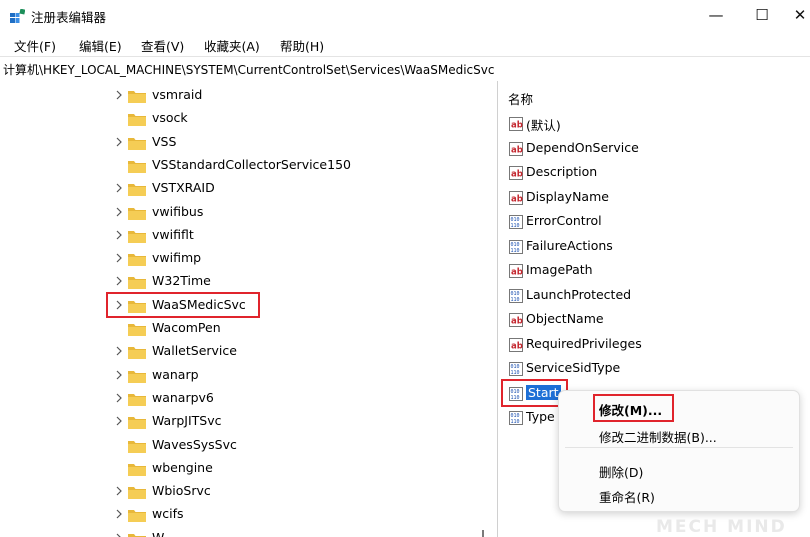 This screenshot has width=810, height=537. What do you see at coordinates (182, 467) in the screenshot?
I see `tree-item-label: wbengine` at bounding box center [182, 467].